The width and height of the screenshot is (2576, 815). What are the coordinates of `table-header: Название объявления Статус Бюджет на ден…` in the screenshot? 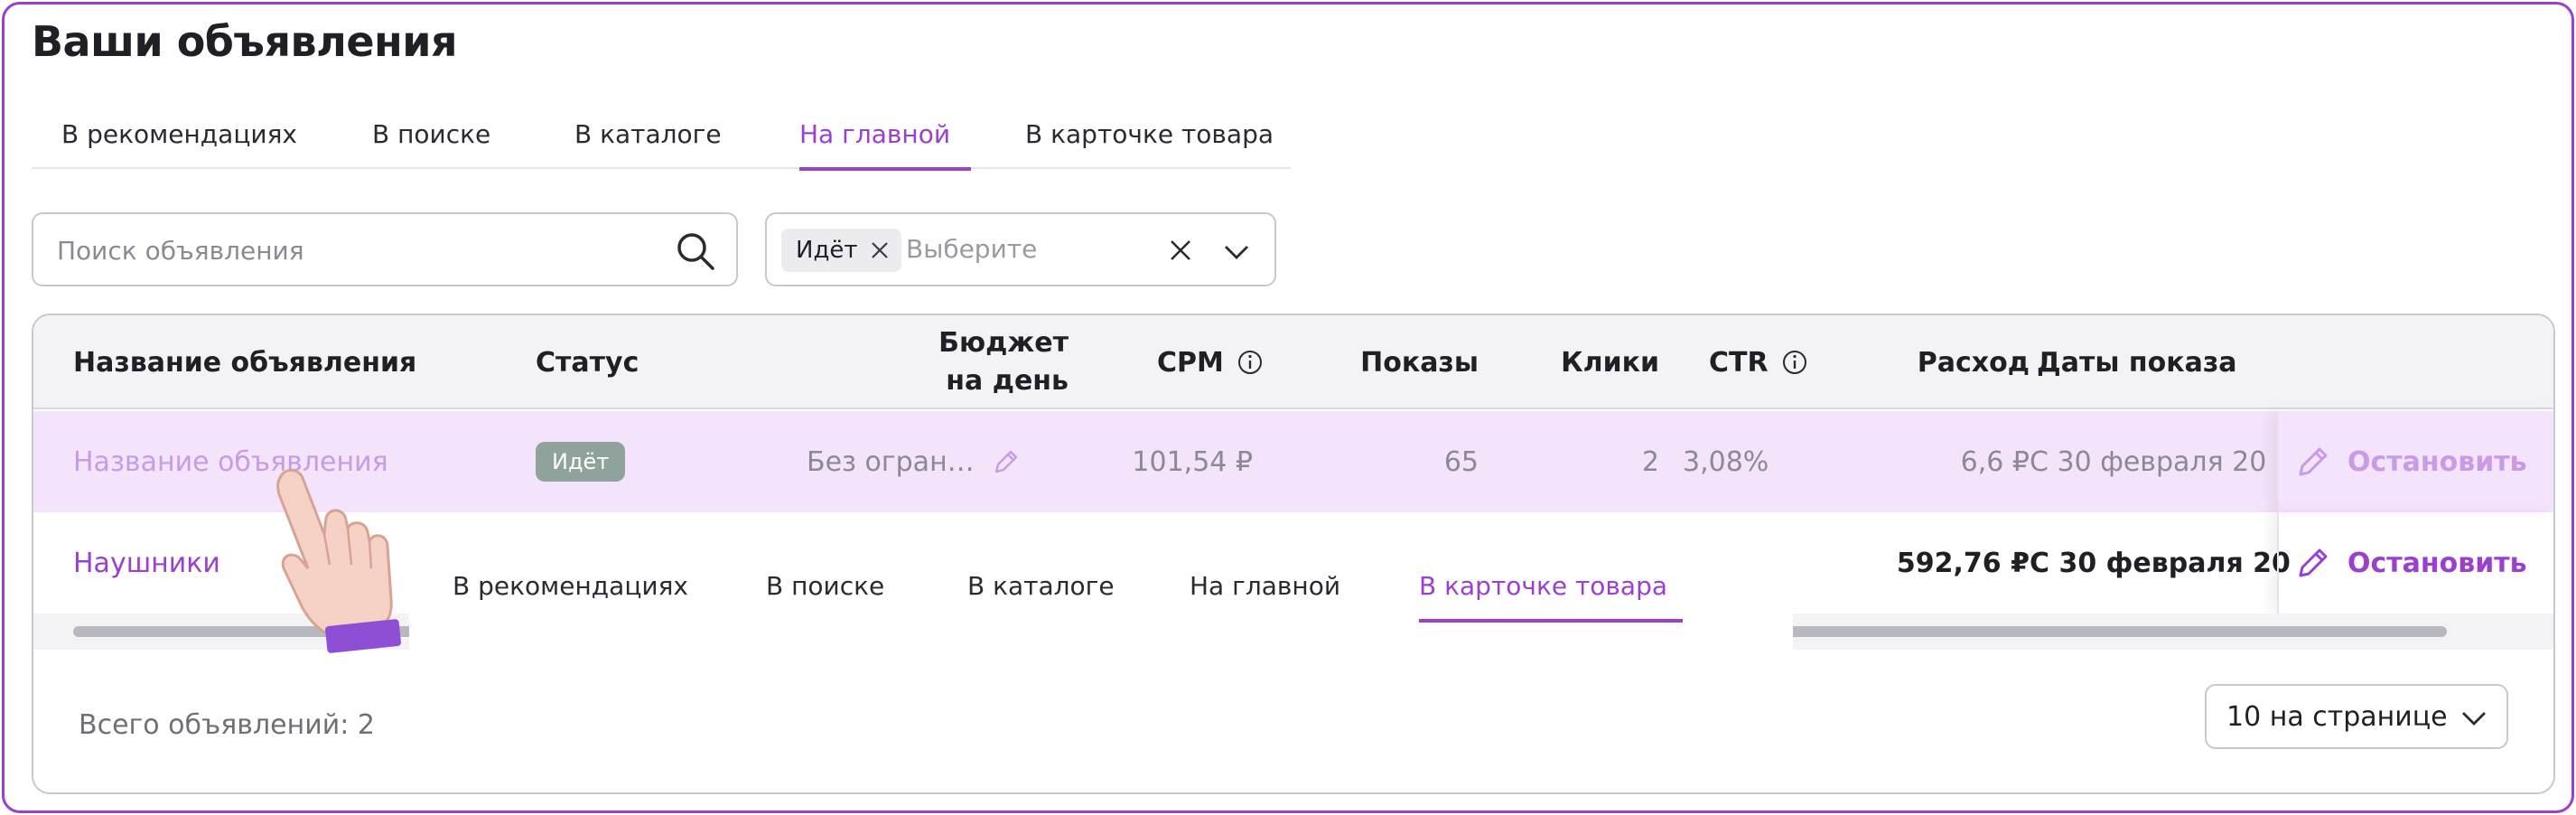 It's located at (1293, 362).